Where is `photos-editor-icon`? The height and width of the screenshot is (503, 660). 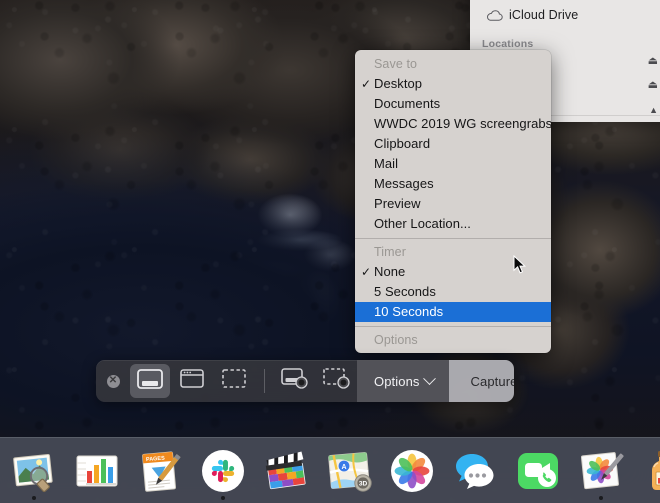 photos-editor-icon is located at coordinates (601, 471).